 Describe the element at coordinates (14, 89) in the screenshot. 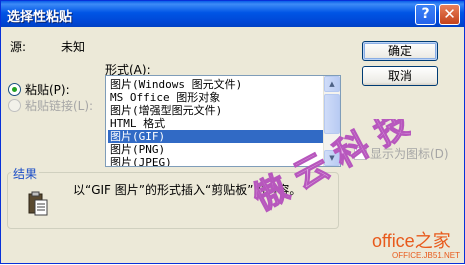

I see `paste-radio` at that location.